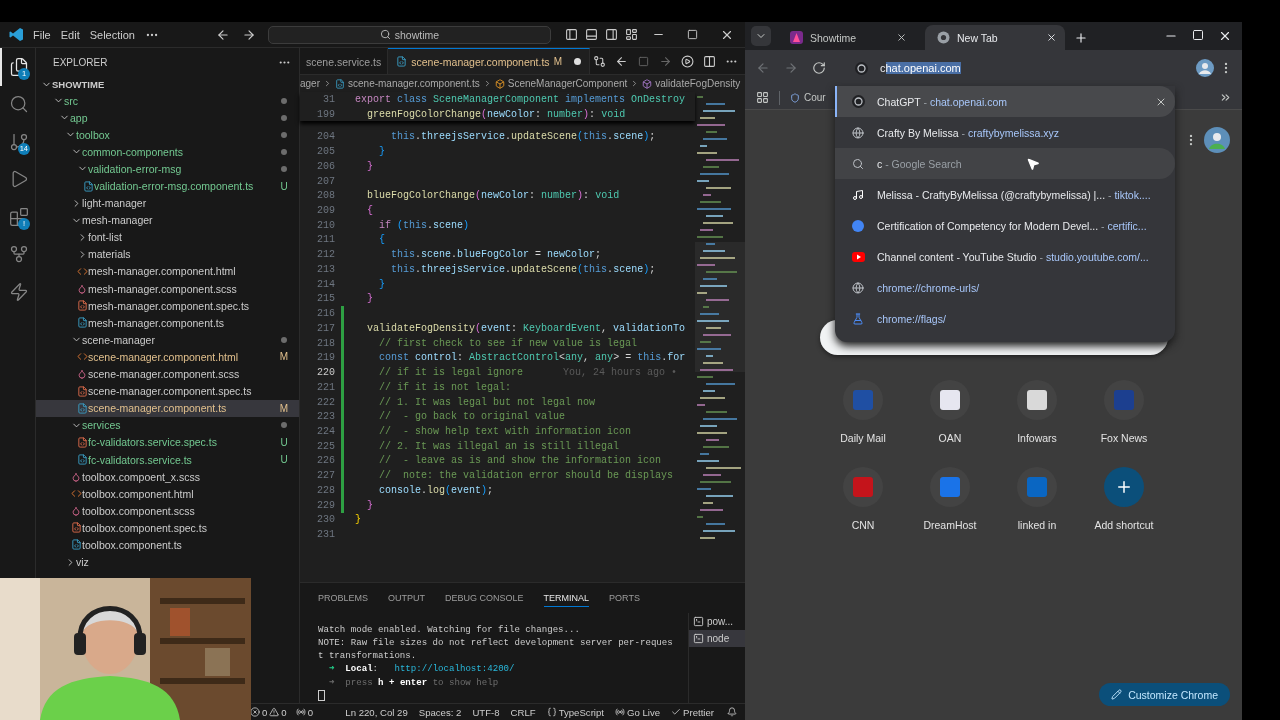 This screenshot has width=1280, height=720. What do you see at coordinates (18, 141) in the screenshot?
I see `branch-icon` at bounding box center [18, 141].